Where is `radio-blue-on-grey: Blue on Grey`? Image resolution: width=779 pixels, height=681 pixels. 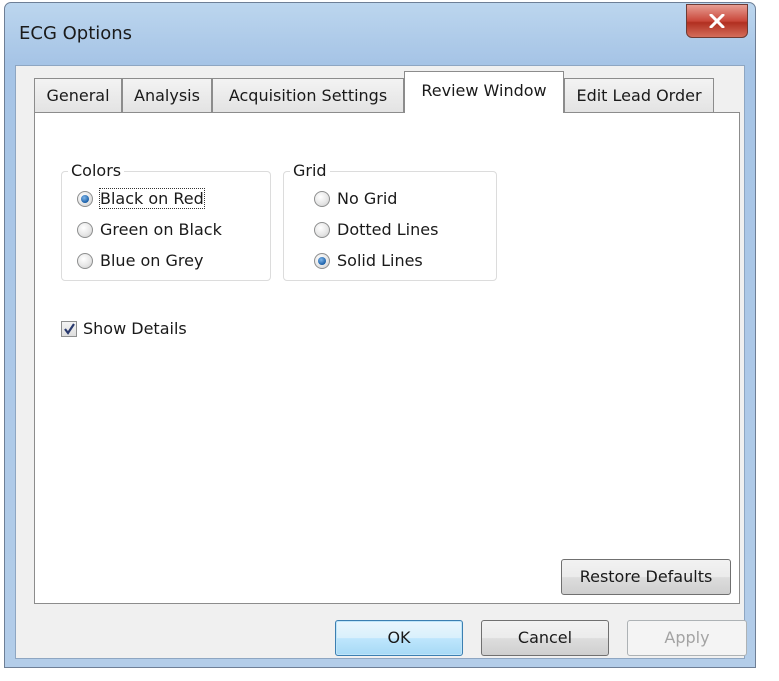
radio-blue-on-grey: Blue on Grey is located at coordinates (140, 260).